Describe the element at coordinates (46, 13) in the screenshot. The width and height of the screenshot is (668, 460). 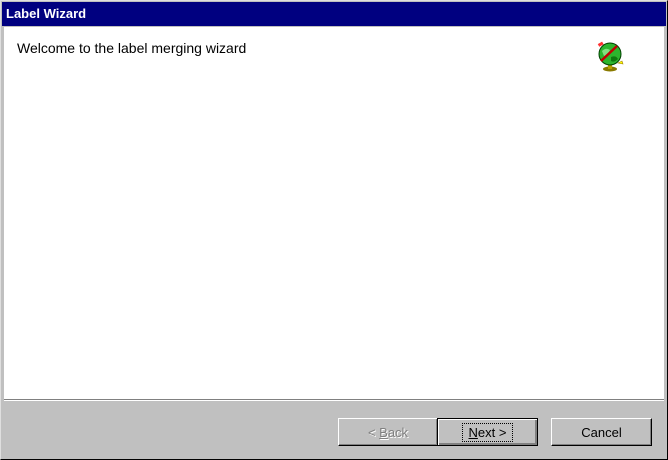
I see `window-title: Label Wizard` at that location.